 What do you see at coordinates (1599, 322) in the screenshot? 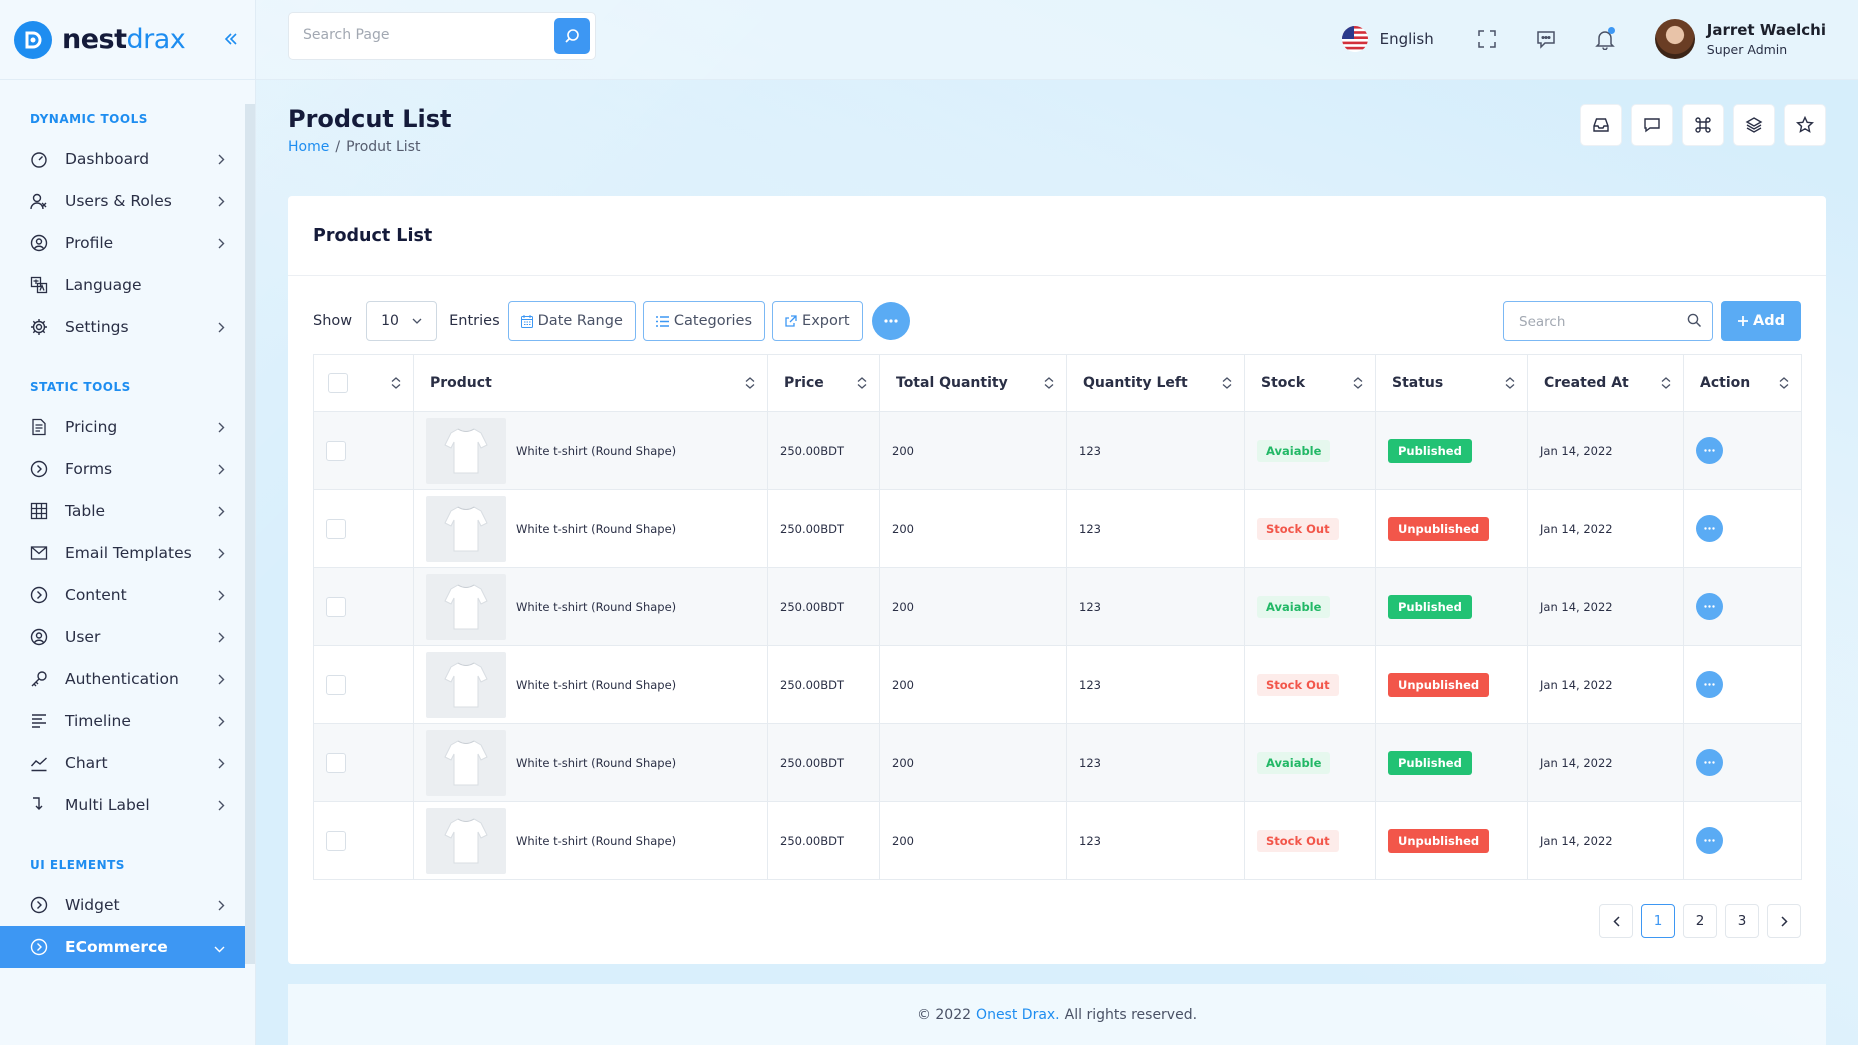
I see `table-search-input` at bounding box center [1599, 322].